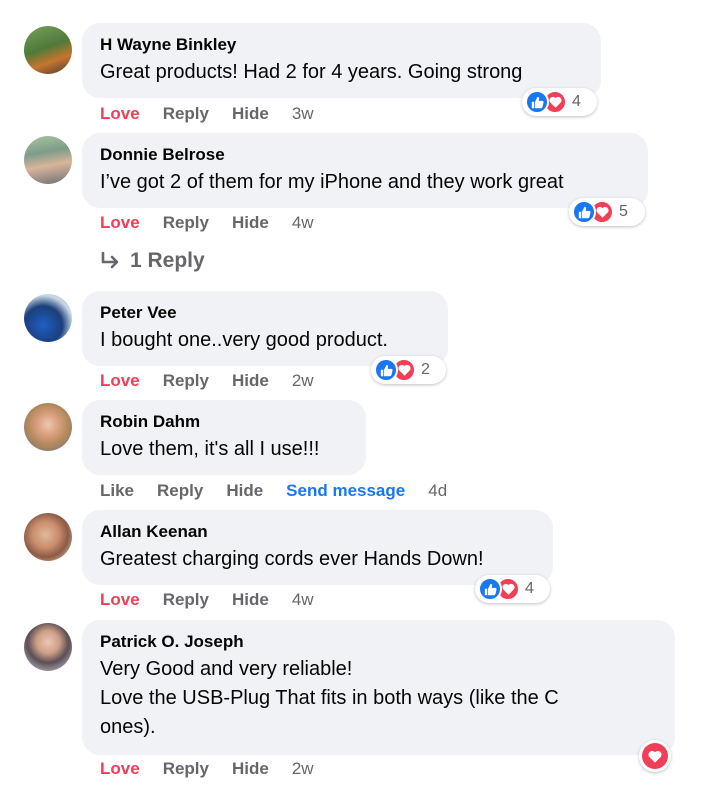 Image resolution: width=714 pixels, height=800 pixels. Describe the element at coordinates (128, 727) in the screenshot. I see `comment-text-line: ones).` at that location.